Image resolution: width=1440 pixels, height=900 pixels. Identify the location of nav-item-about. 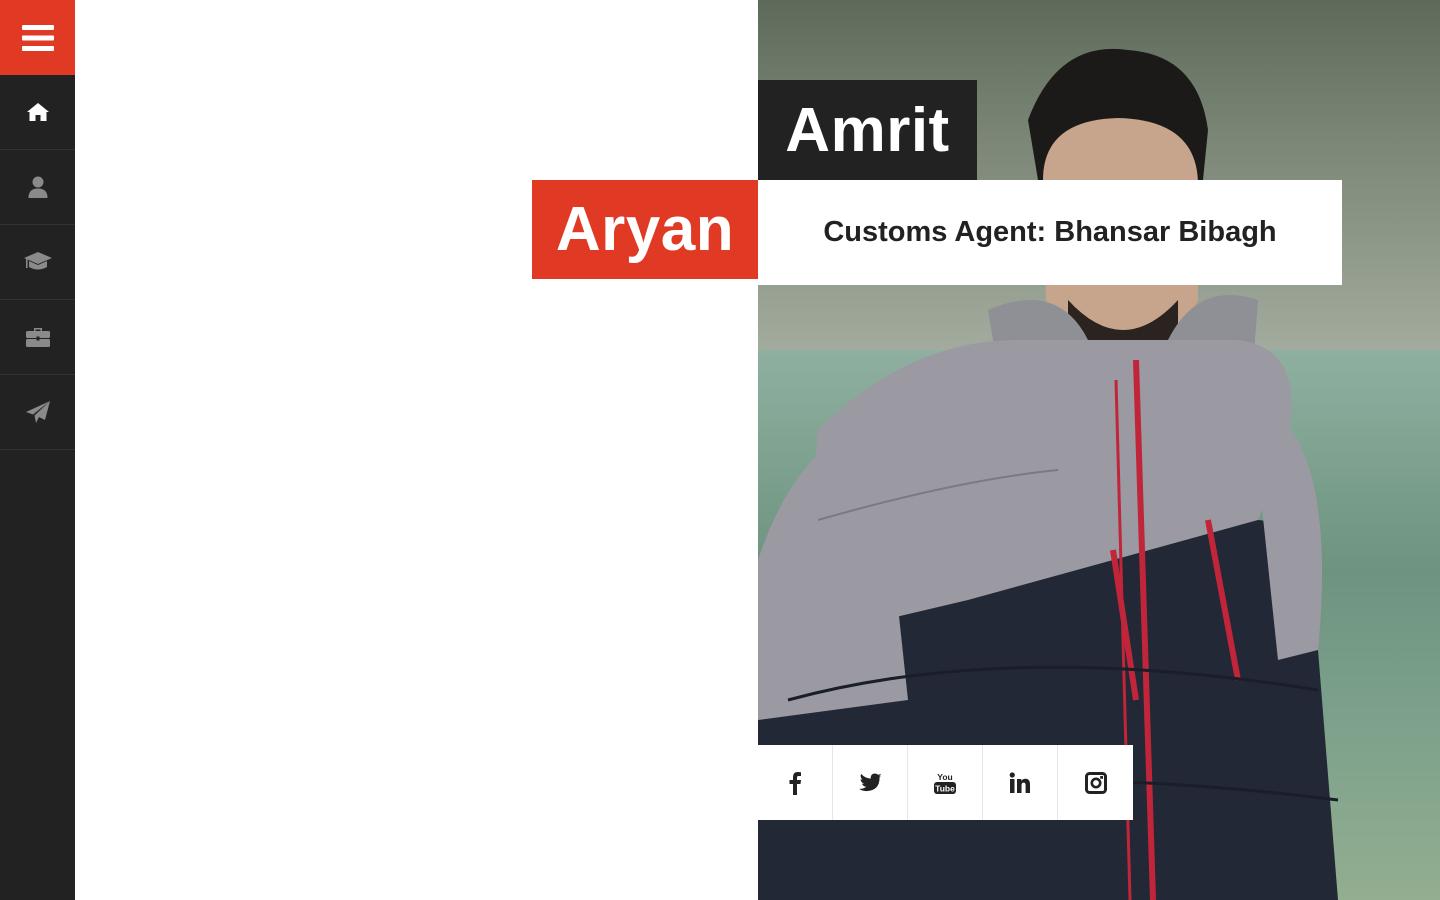
(37, 187).